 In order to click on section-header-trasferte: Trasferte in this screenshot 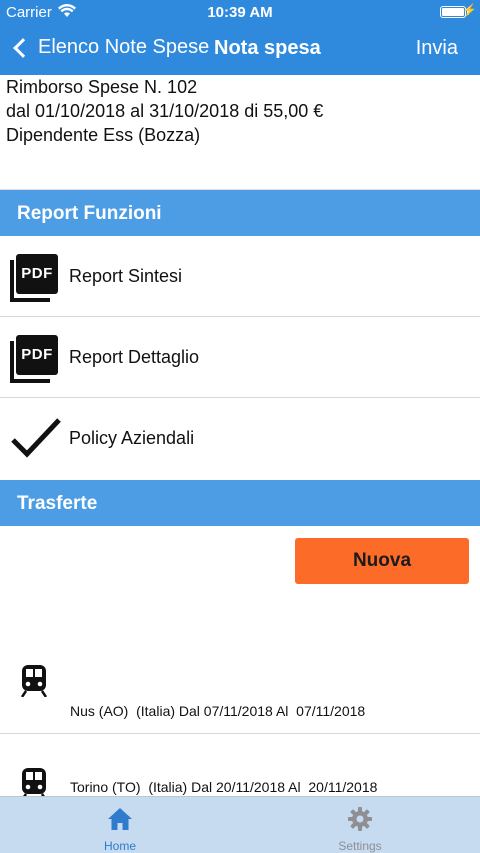, I will do `click(240, 503)`.